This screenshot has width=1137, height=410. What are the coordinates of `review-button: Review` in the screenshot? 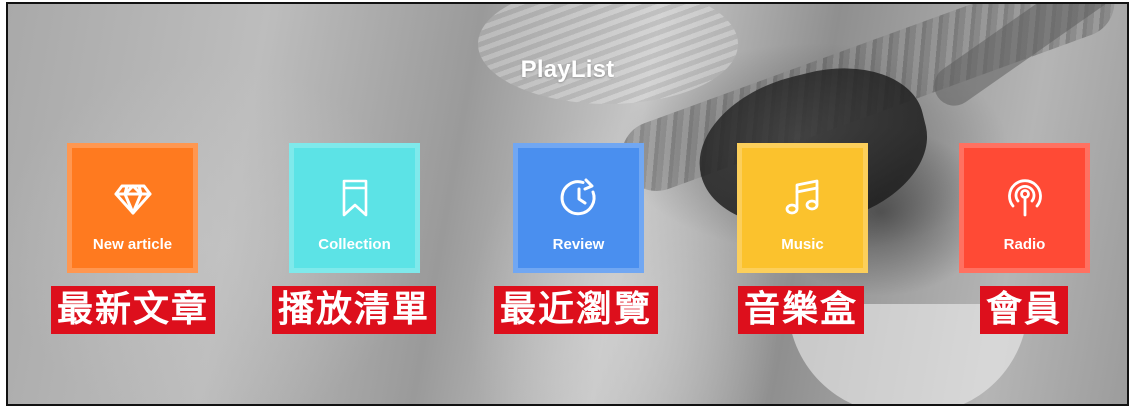 It's located at (578, 208).